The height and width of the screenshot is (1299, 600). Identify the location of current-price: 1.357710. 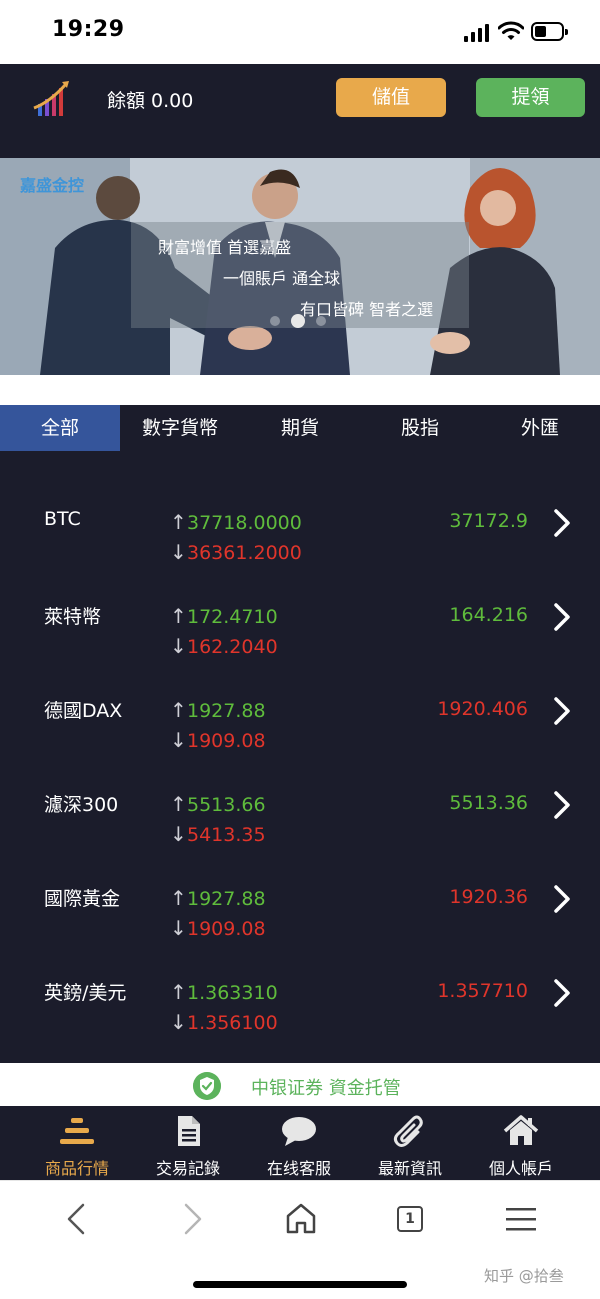
(482, 991).